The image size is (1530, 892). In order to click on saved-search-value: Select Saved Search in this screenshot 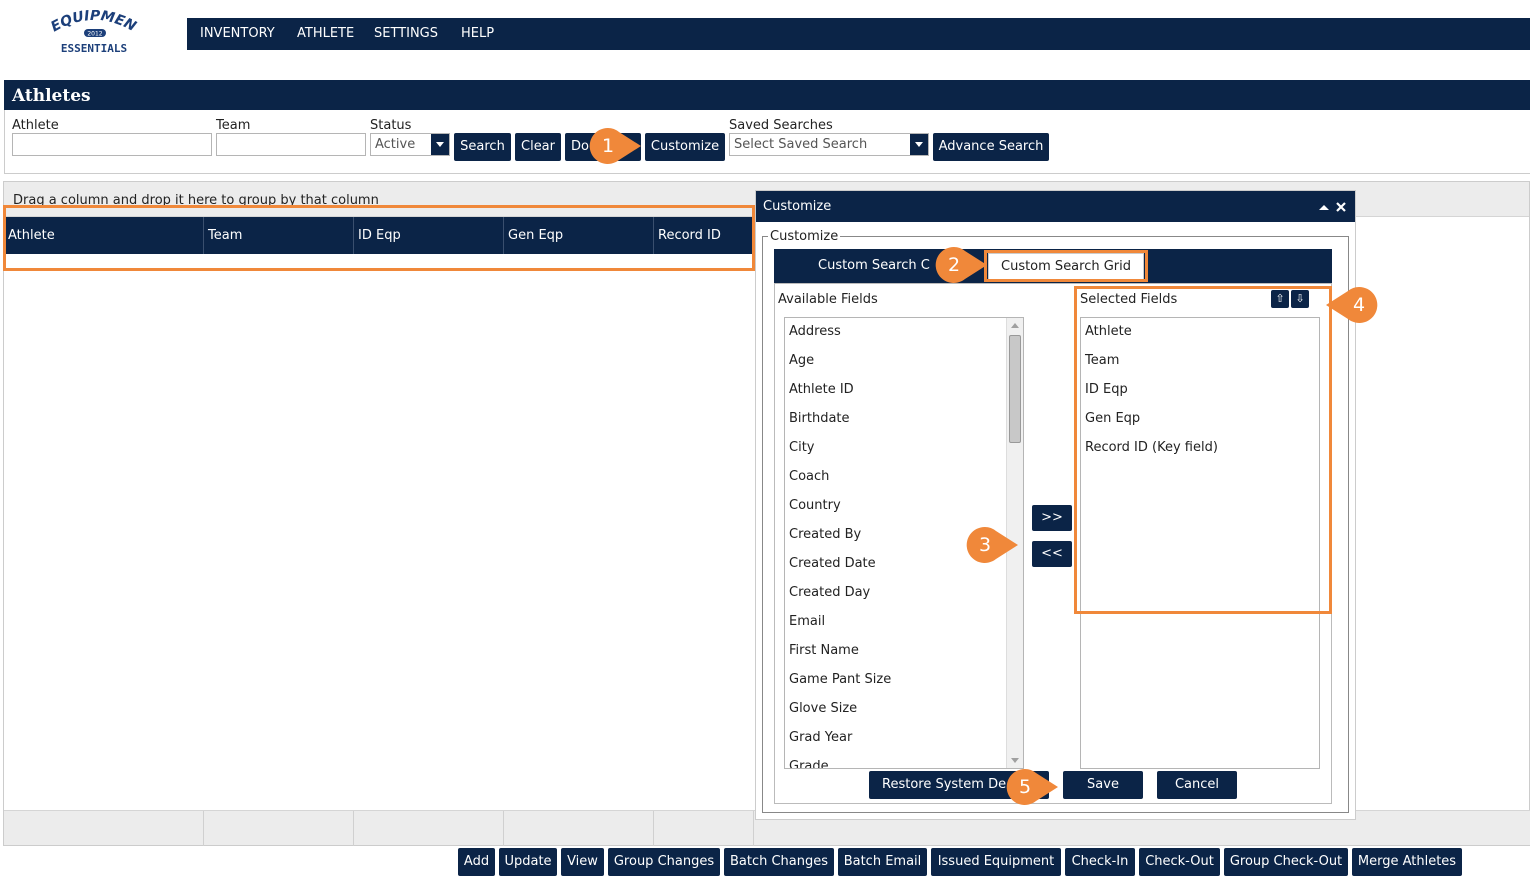, I will do `click(801, 144)`.